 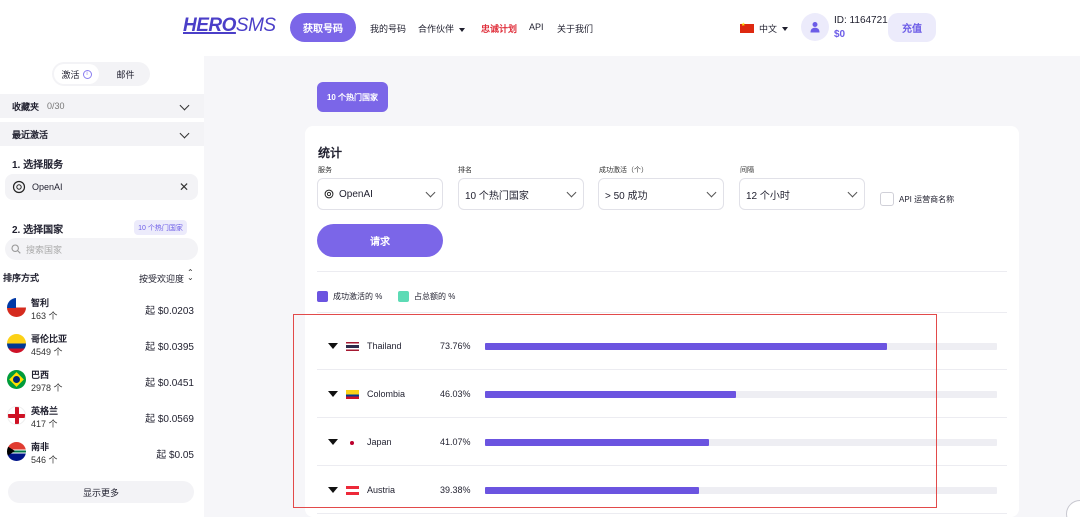 I want to click on interval-select: 12 个小时, so click(x=802, y=194).